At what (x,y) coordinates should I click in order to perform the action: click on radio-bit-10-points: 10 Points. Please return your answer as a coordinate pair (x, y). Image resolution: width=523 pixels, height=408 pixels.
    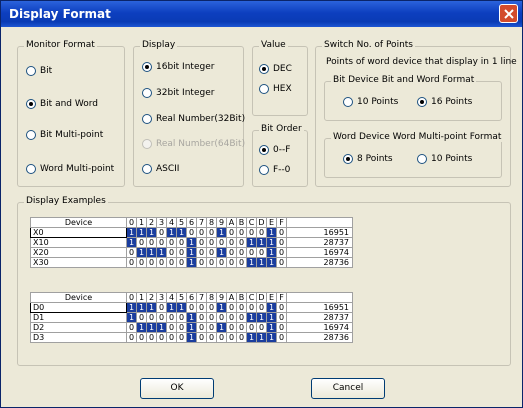
    Looking at the image, I should click on (370, 102).